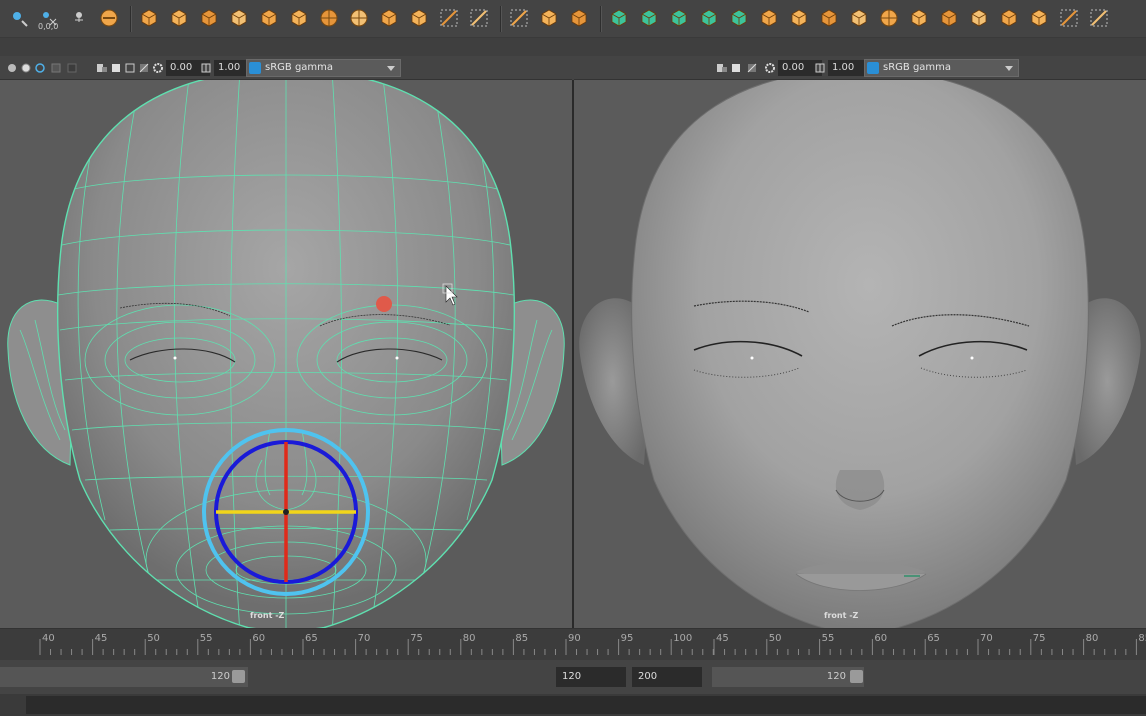  Describe the element at coordinates (860, 68) in the screenshot. I see `viewport-toolbar-right: 0.00 1.00 sRGB gamma` at that location.